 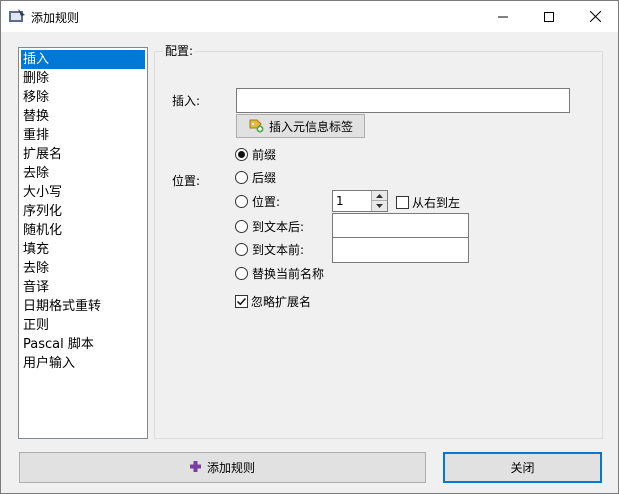 I want to click on ignore-extension-checkbox, so click(x=241, y=301).